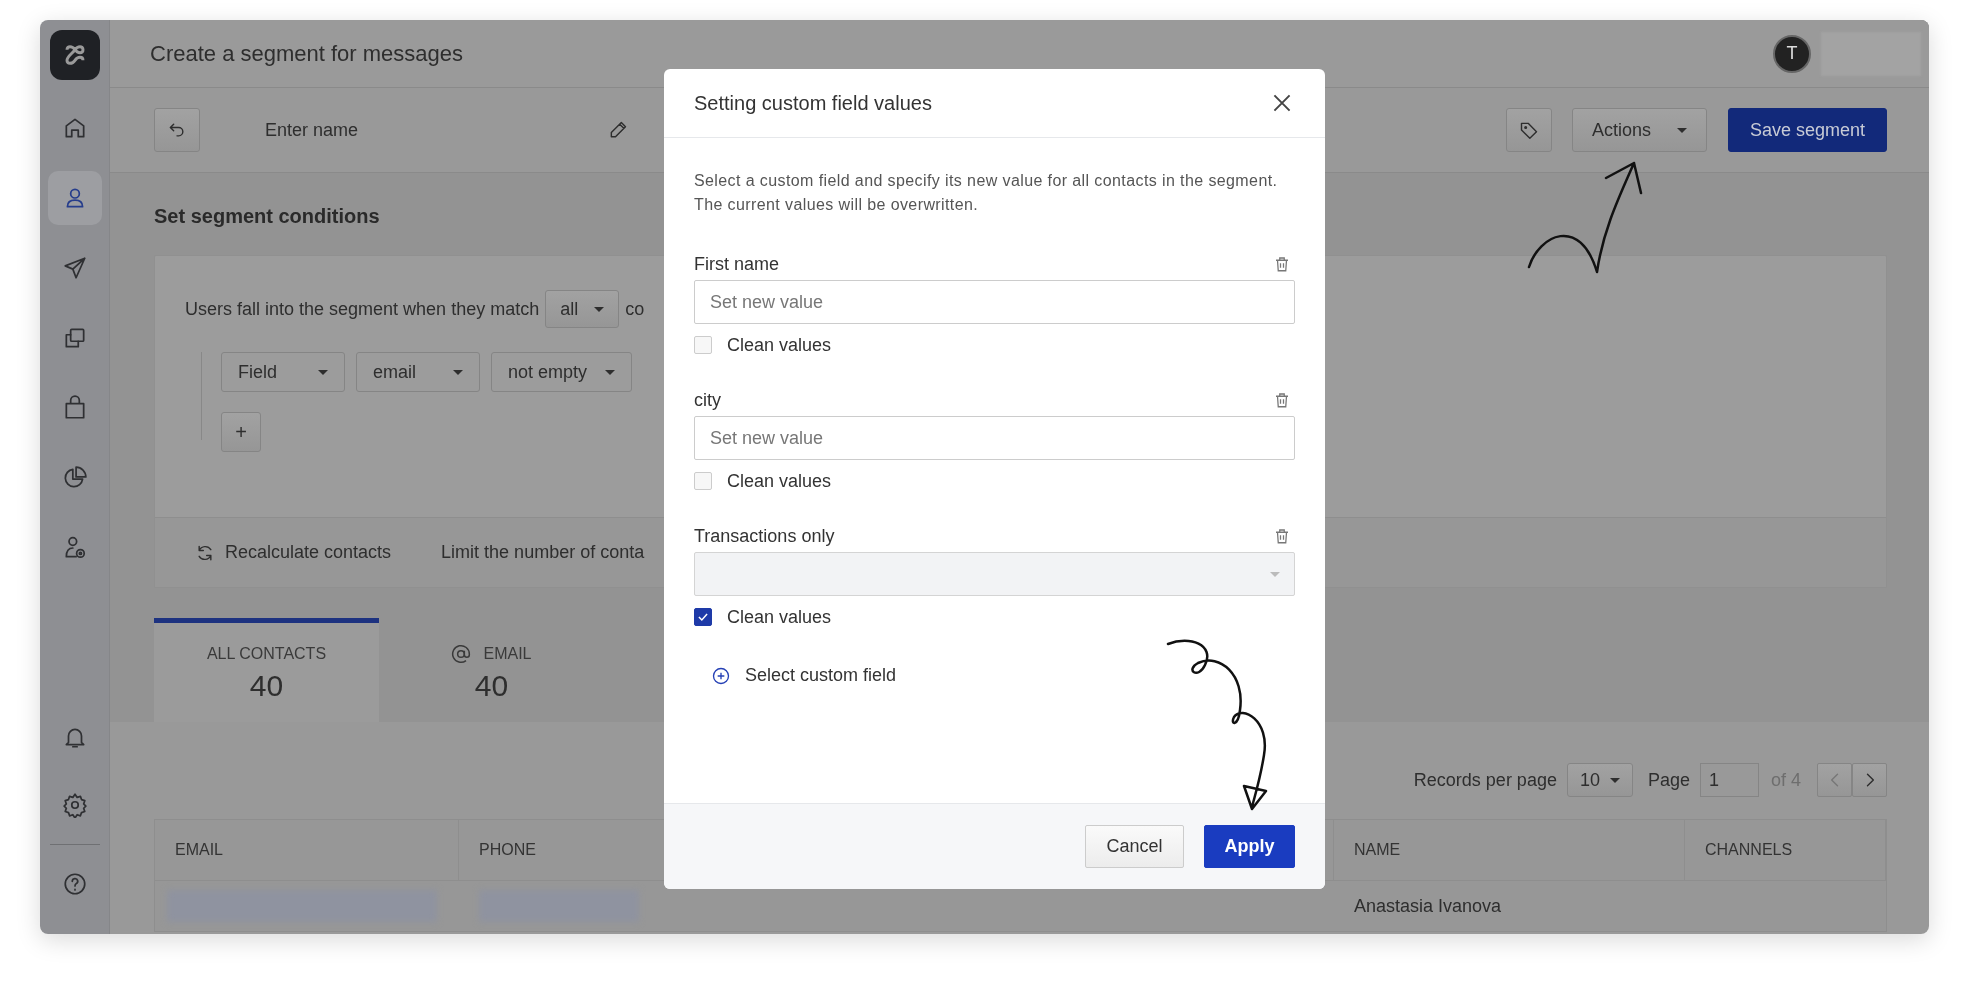  I want to click on help-icon, so click(74, 884).